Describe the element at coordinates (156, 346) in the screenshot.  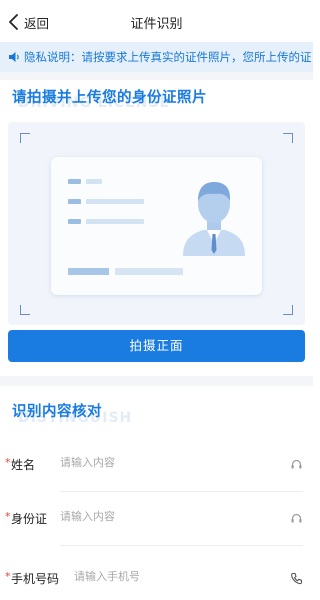
I see `shoot-front-button: 拍摄正面` at that location.